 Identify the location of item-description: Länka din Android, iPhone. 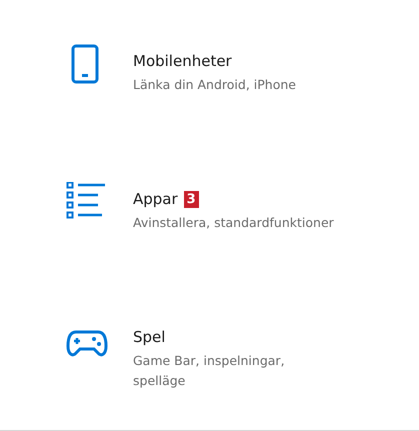
(214, 85).